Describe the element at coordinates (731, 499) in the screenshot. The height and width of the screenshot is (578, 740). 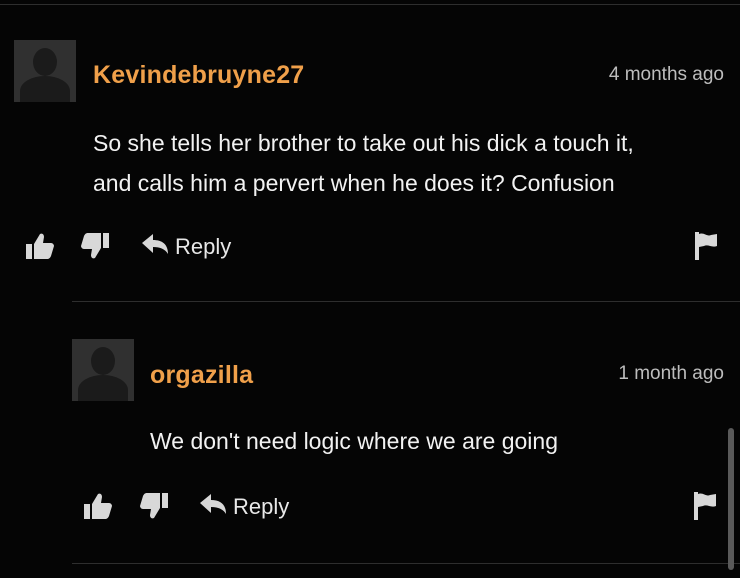
I see `scrollbar` at that location.